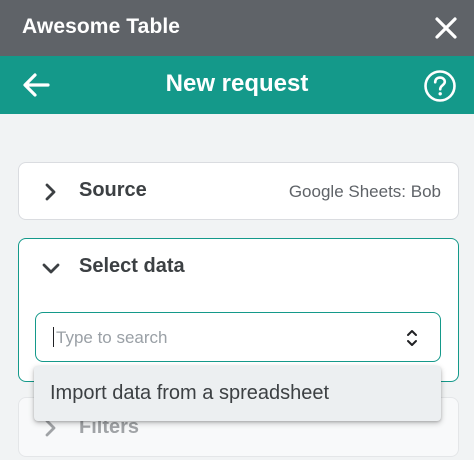 The width and height of the screenshot is (474, 460). I want to click on close-icon, so click(446, 28).